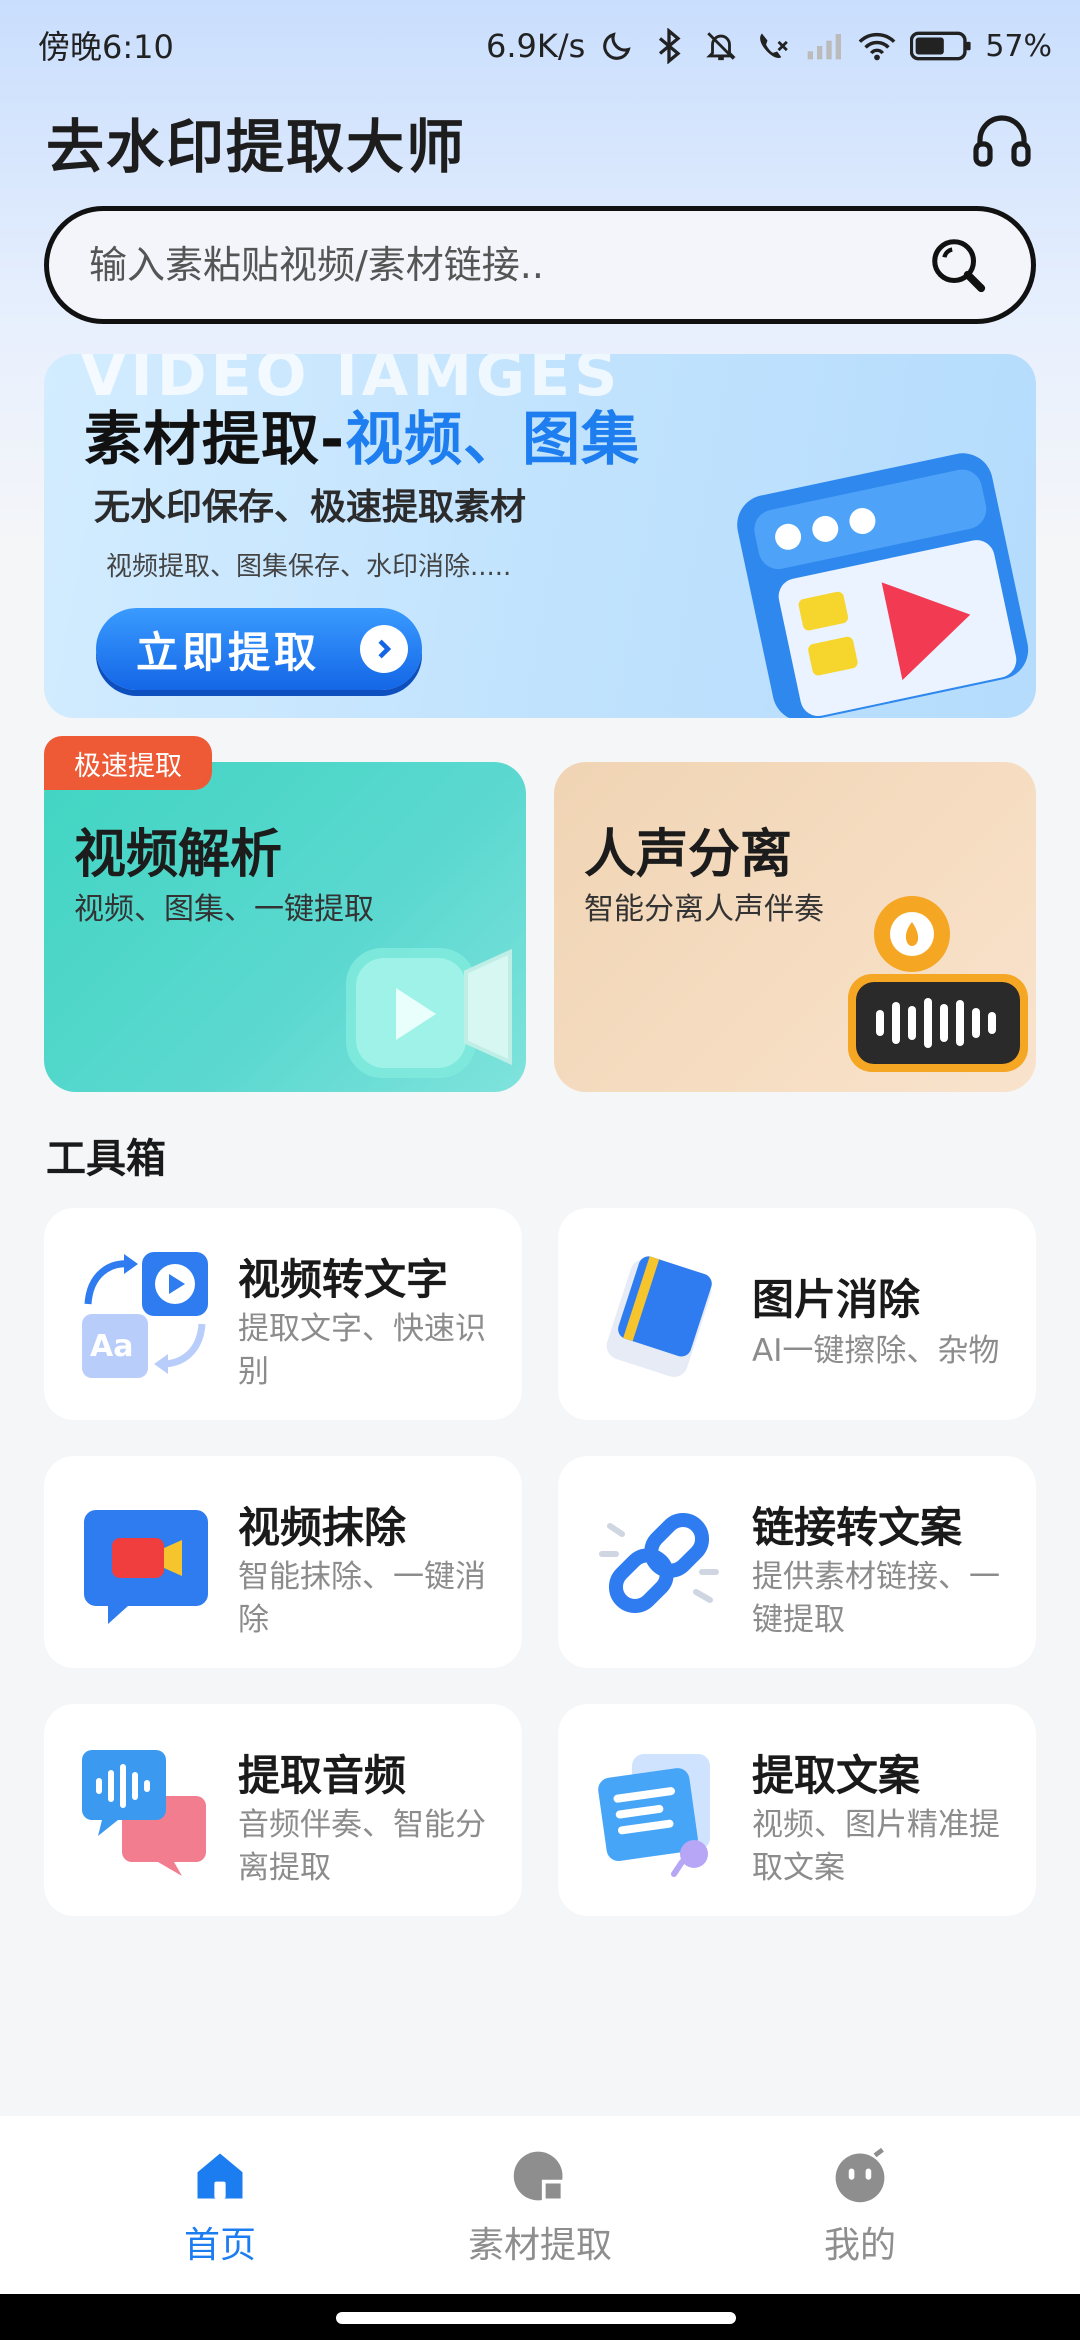 Image resolution: width=1080 pixels, height=2340 pixels. Describe the element at coordinates (106, 47) in the screenshot. I see `status-time: 傍晚6:10` at that location.